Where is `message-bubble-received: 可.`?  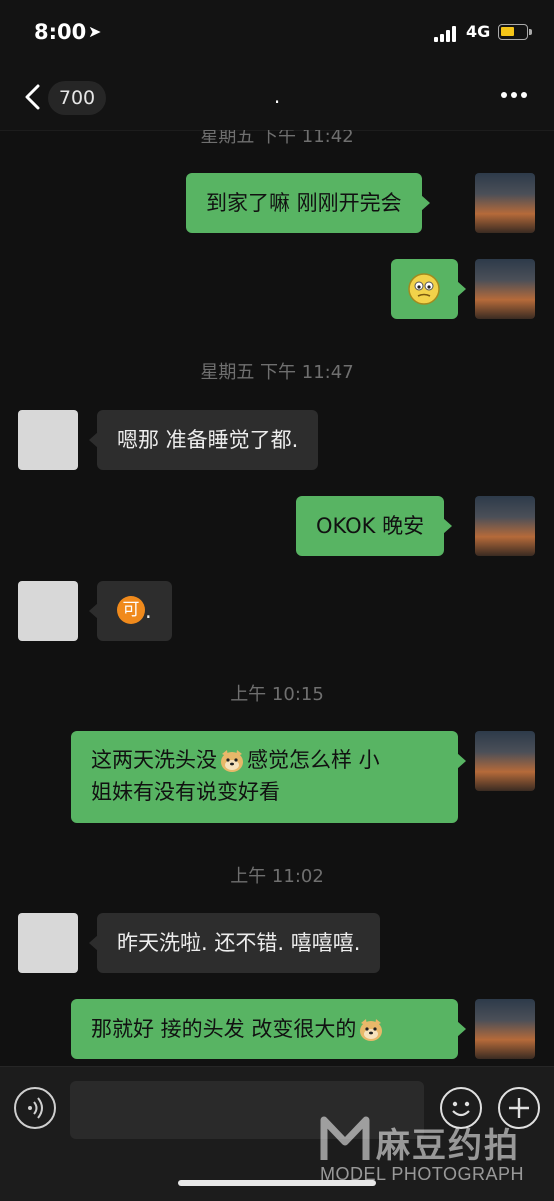 message-bubble-received: 可. is located at coordinates (130, 611).